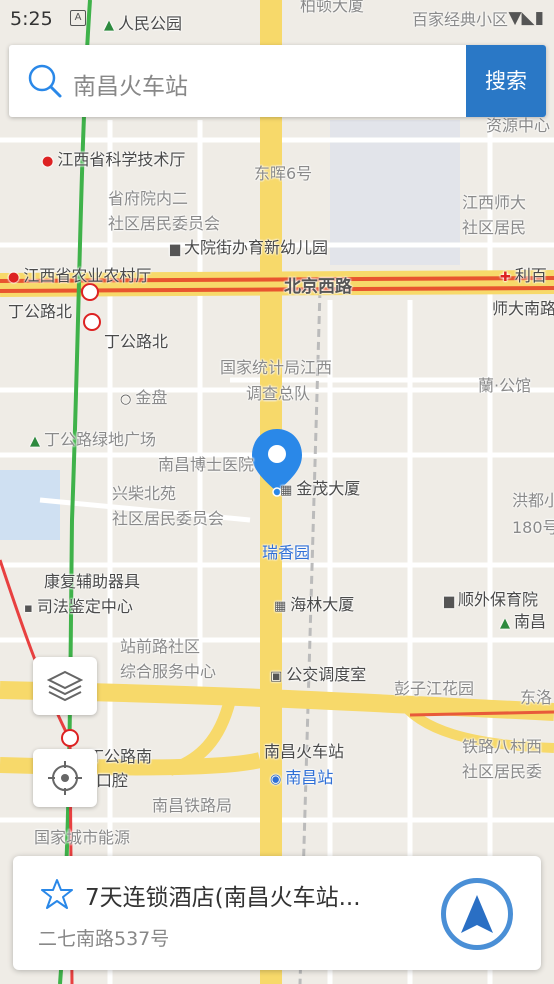 The width and height of the screenshot is (554, 984). What do you see at coordinates (318, 287) in the screenshot?
I see `road-label: 北京西路` at bounding box center [318, 287].